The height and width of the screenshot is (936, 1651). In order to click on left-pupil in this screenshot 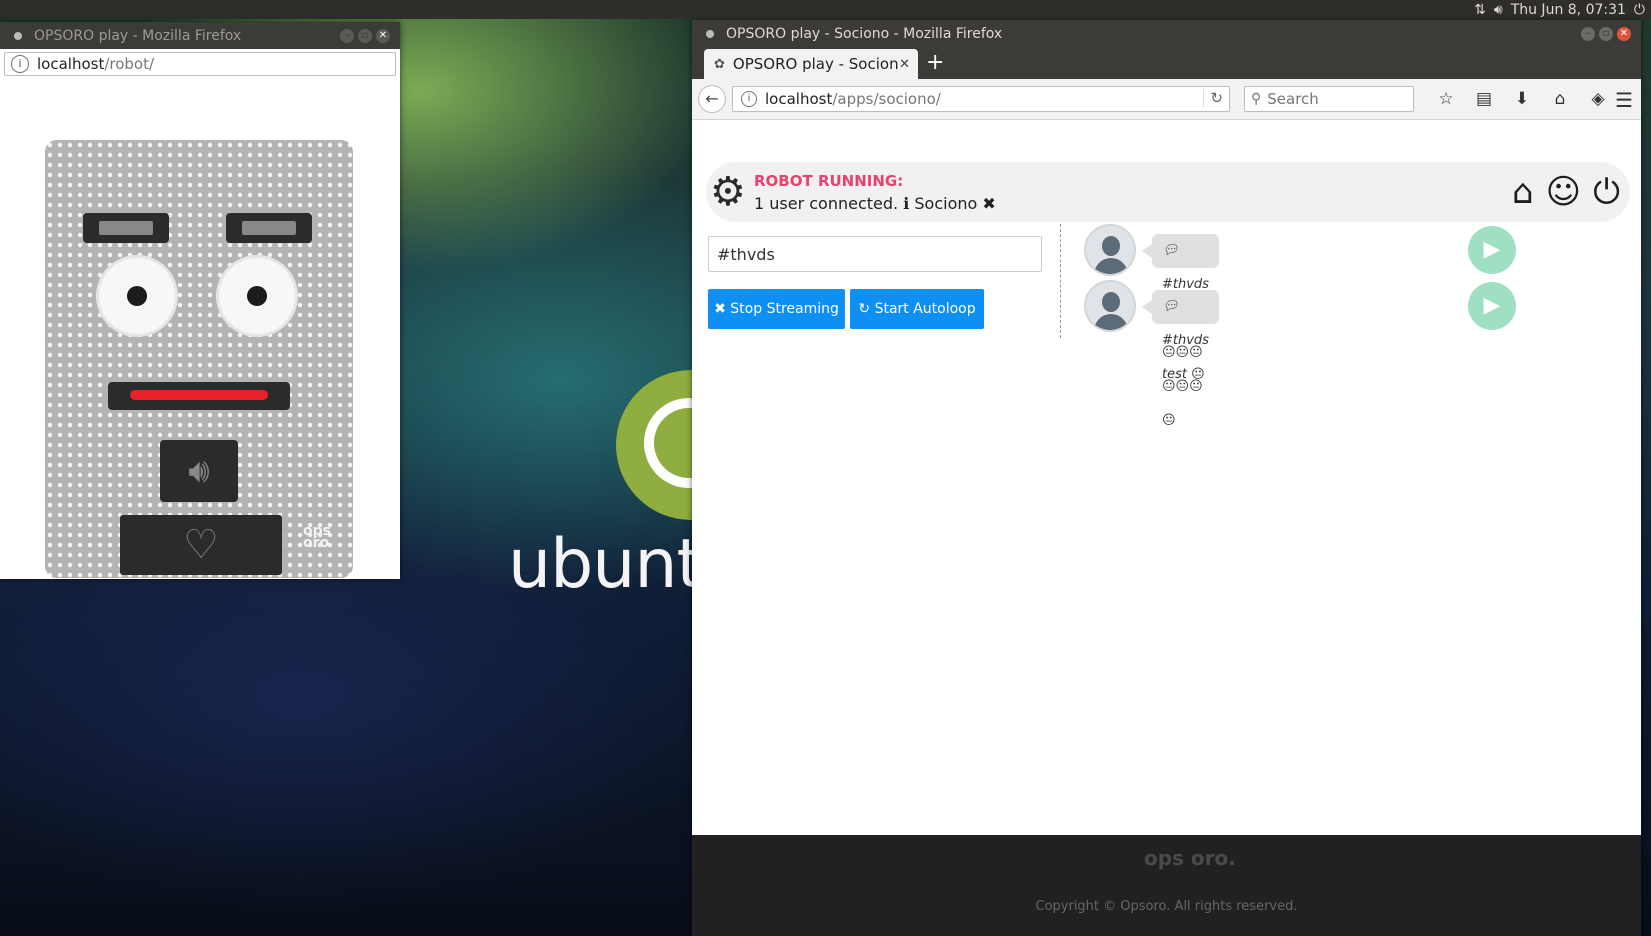, I will do `click(137, 296)`.